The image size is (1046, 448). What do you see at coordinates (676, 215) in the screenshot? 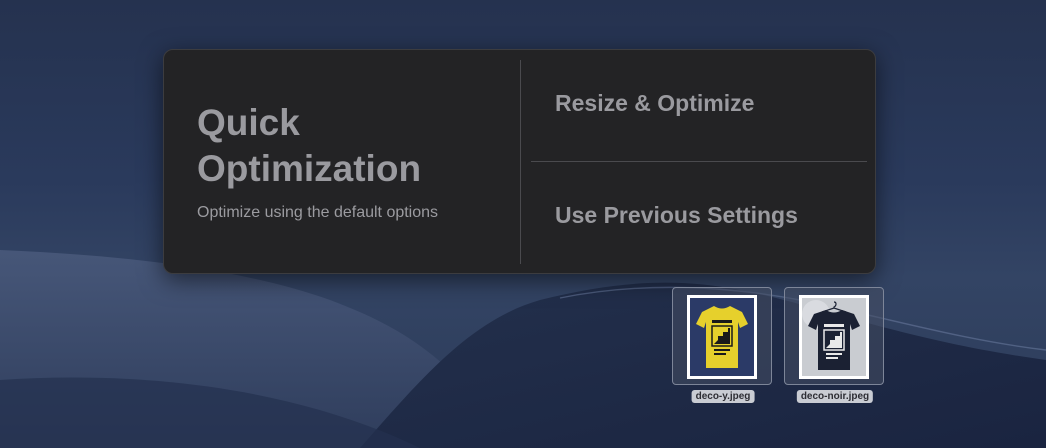
I see `use-previous-settings-label: Use Previous Settings` at bounding box center [676, 215].